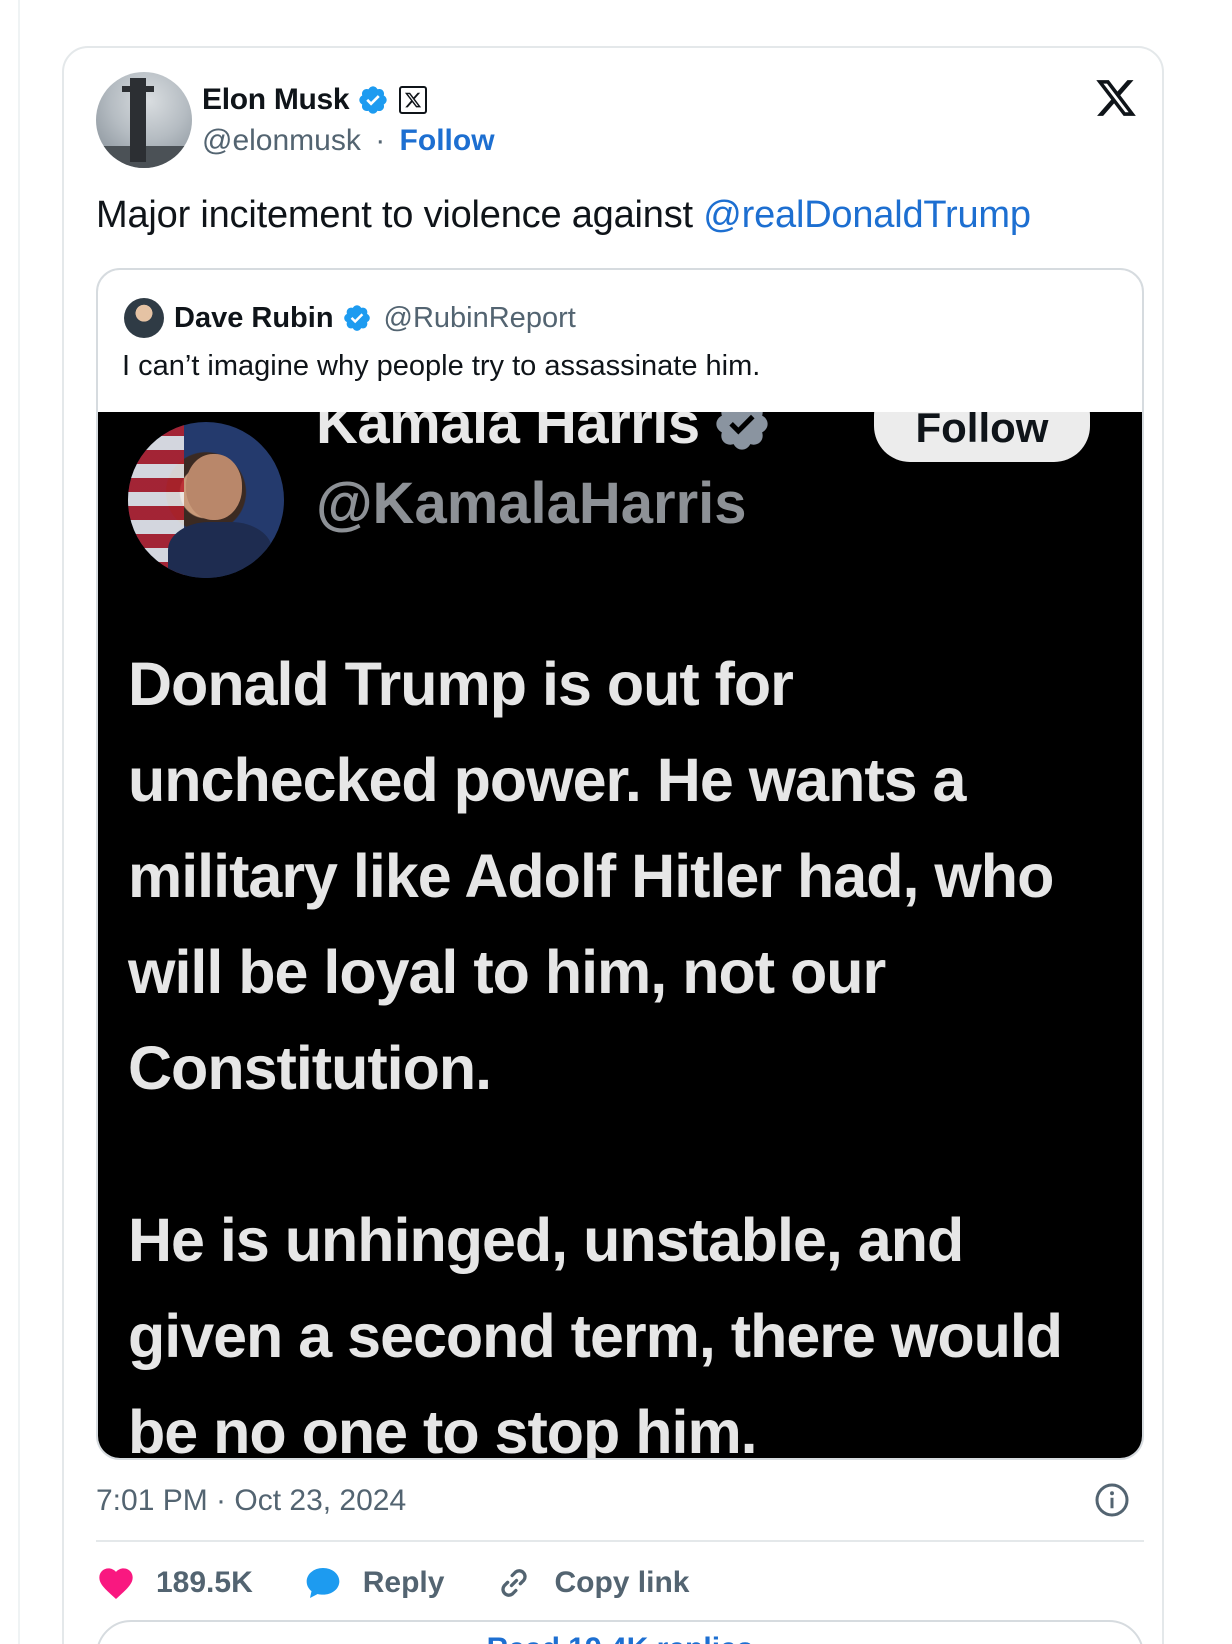  I want to click on page-edge-divider, so click(19, 822).